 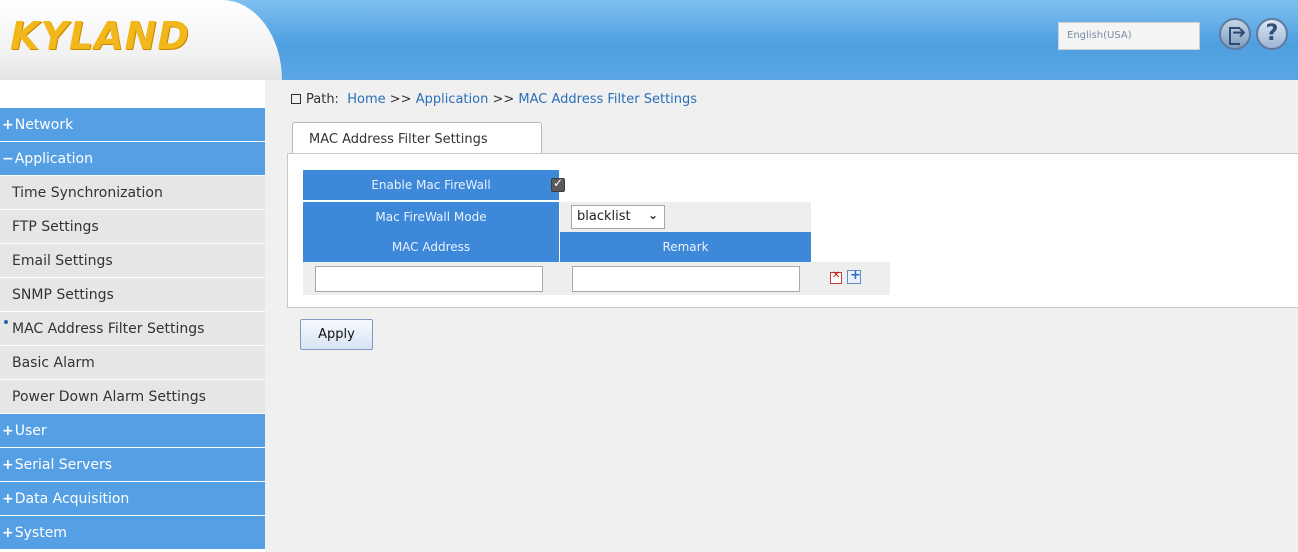 I want to click on sidebar-item-time-synchronization: Time Synchronization, so click(x=132, y=193).